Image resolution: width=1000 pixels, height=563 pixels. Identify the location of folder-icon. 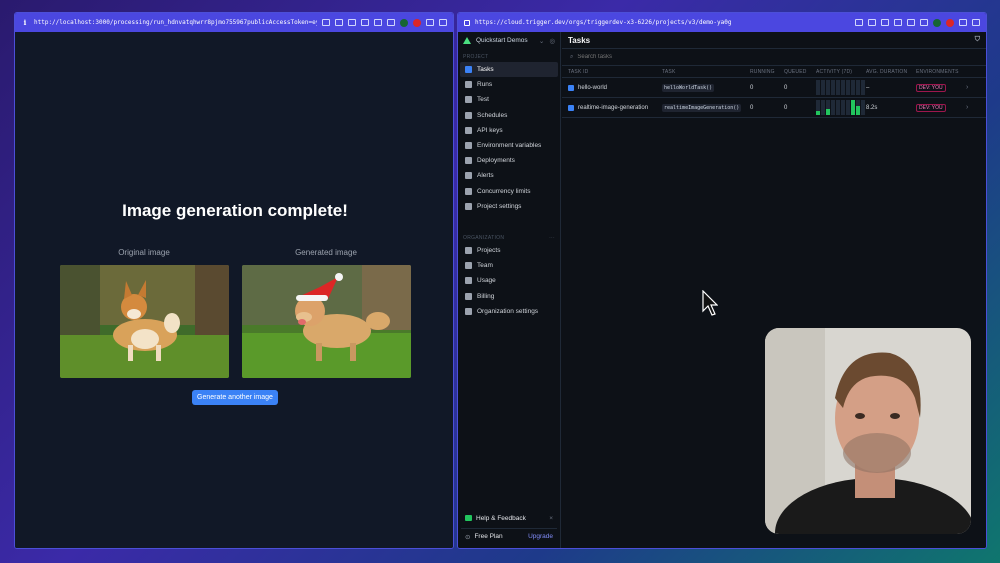
(468, 250).